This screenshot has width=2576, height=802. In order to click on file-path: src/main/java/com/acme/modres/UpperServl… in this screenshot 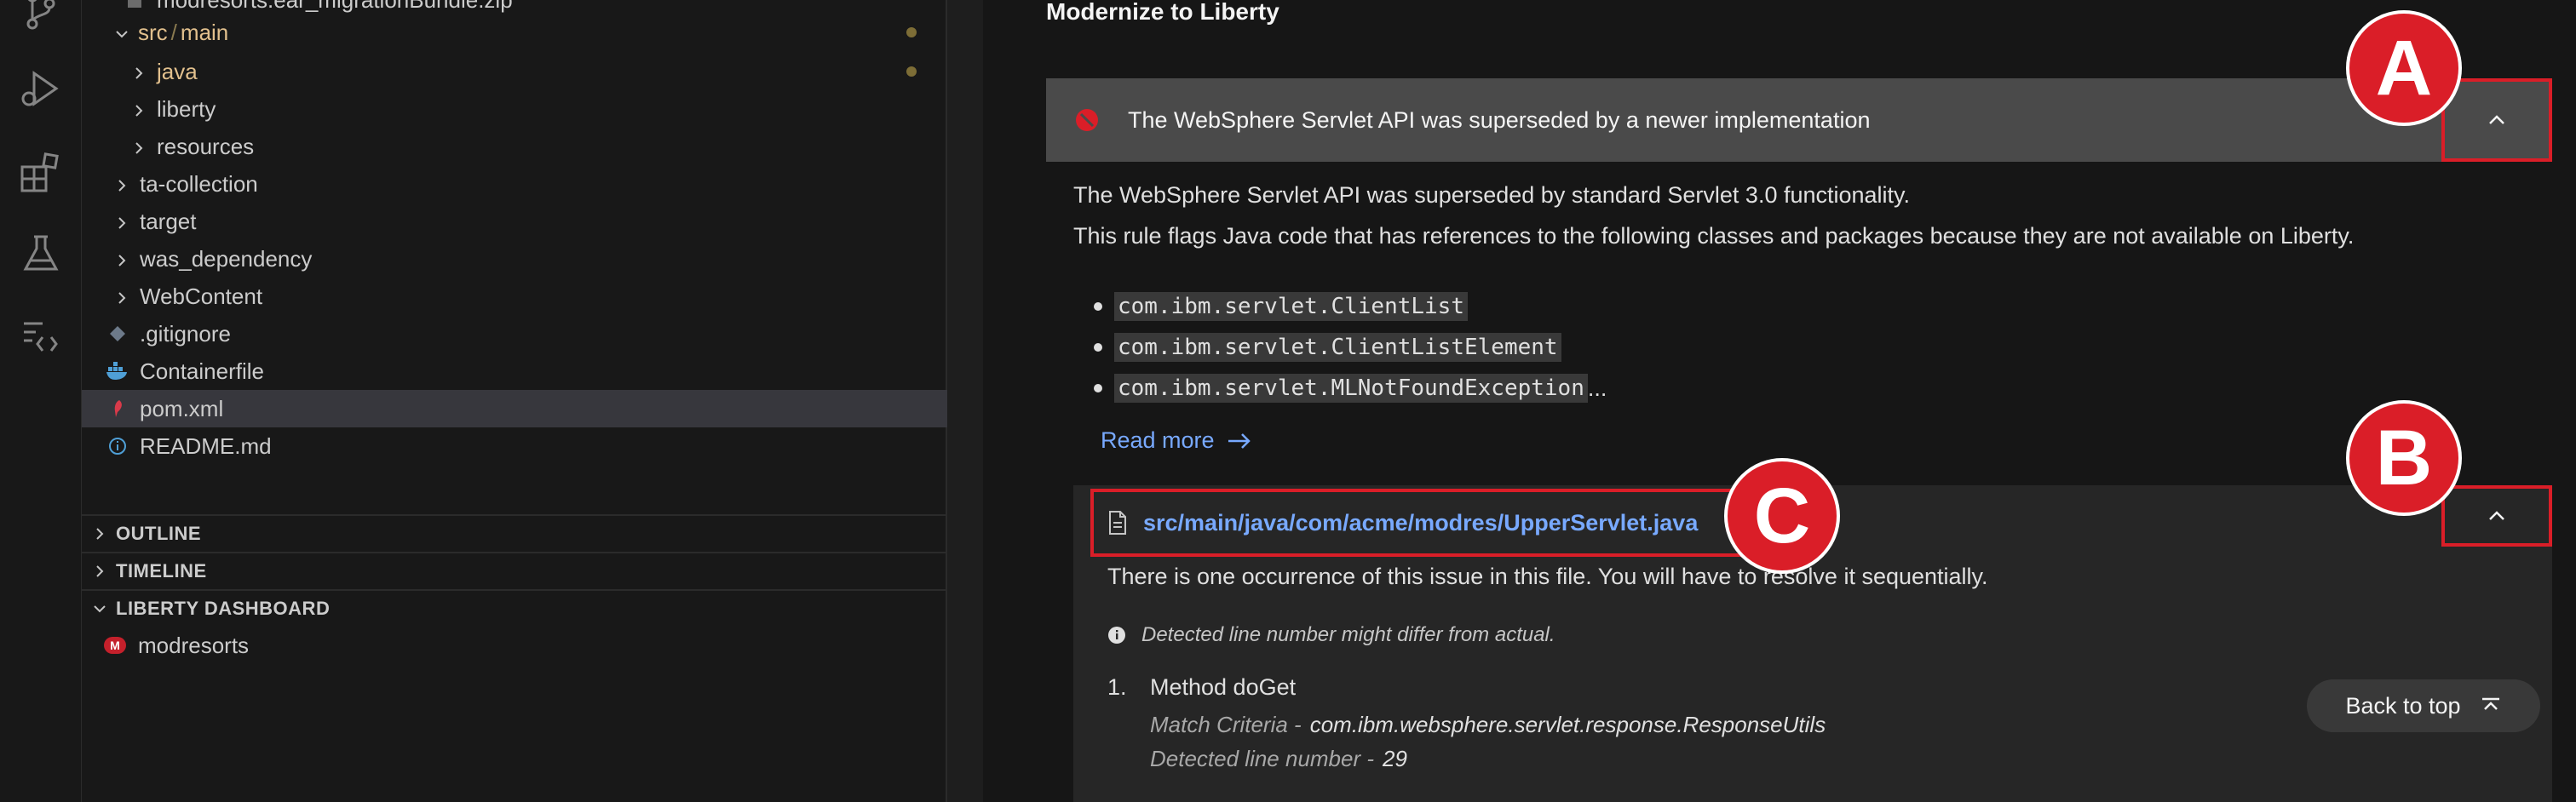, I will do `click(1421, 522)`.